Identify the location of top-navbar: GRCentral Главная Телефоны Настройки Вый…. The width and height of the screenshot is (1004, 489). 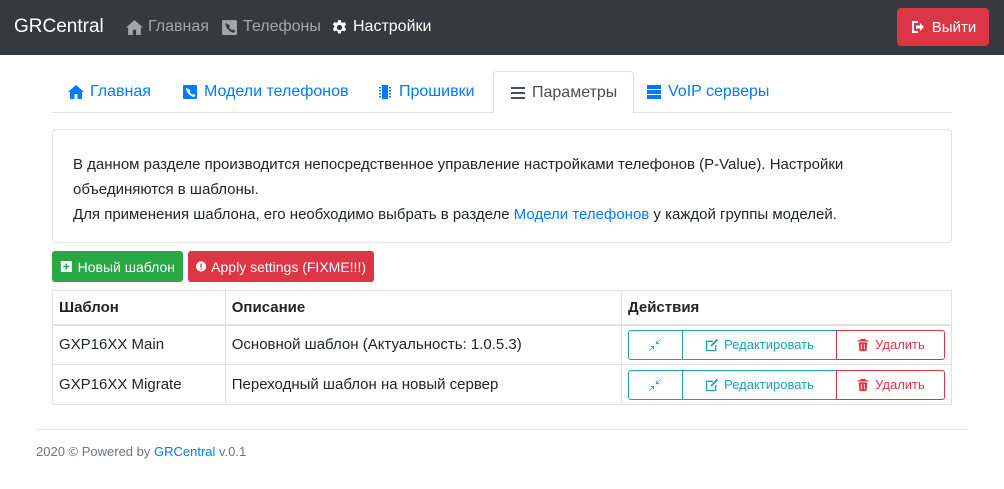
(502, 27).